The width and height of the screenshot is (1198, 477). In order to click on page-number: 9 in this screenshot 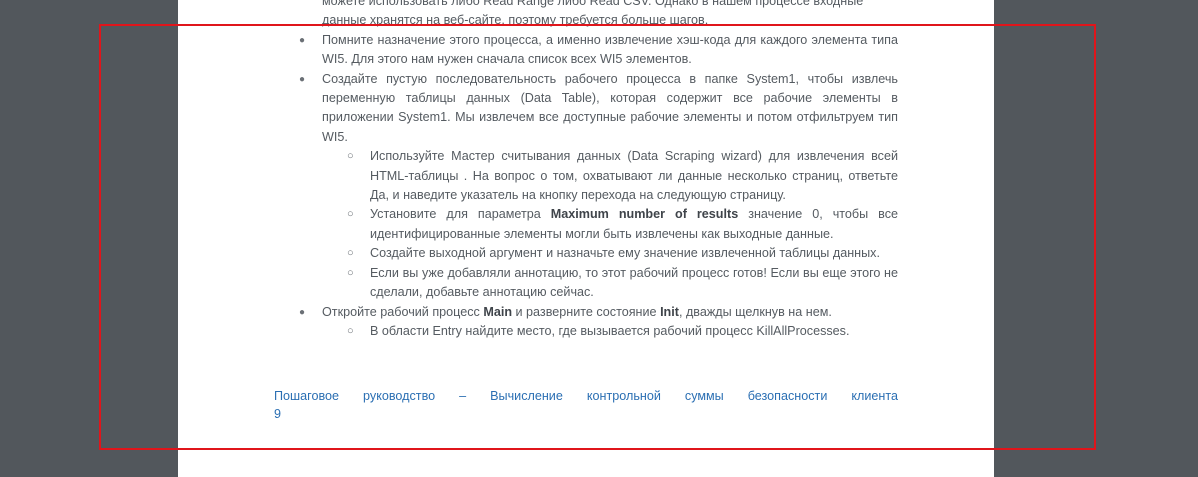, I will do `click(278, 414)`.